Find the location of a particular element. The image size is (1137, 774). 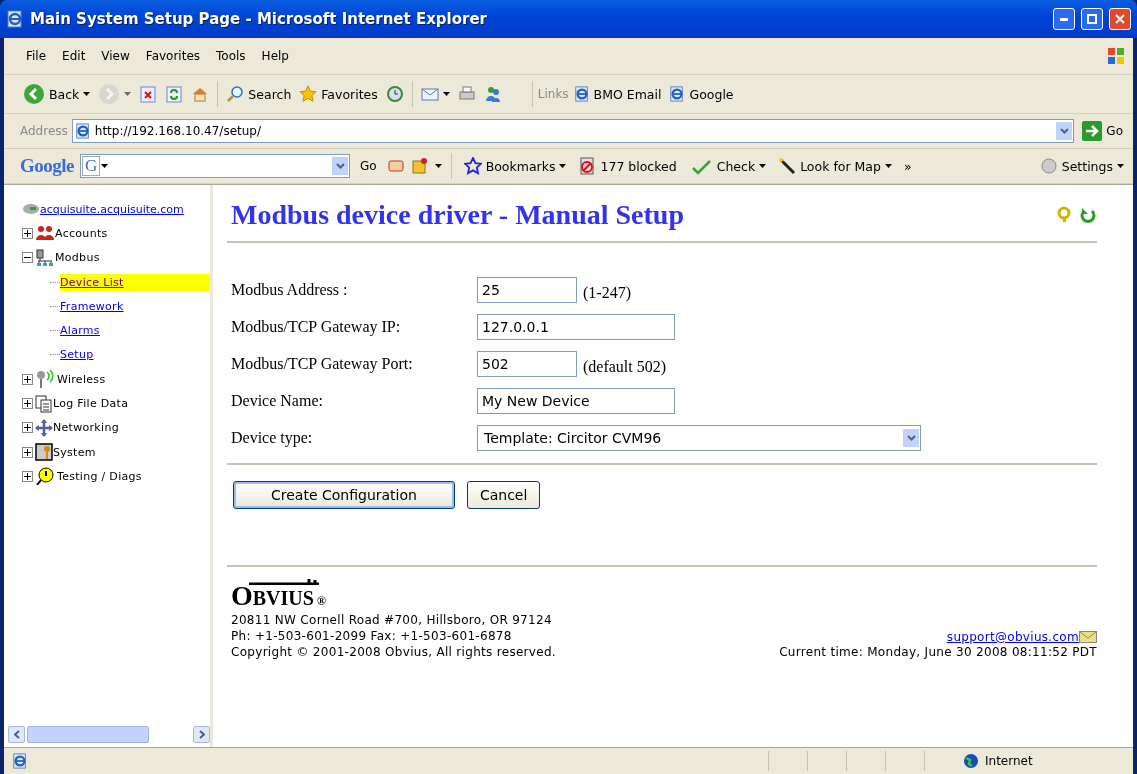

users-icon is located at coordinates (45, 233).